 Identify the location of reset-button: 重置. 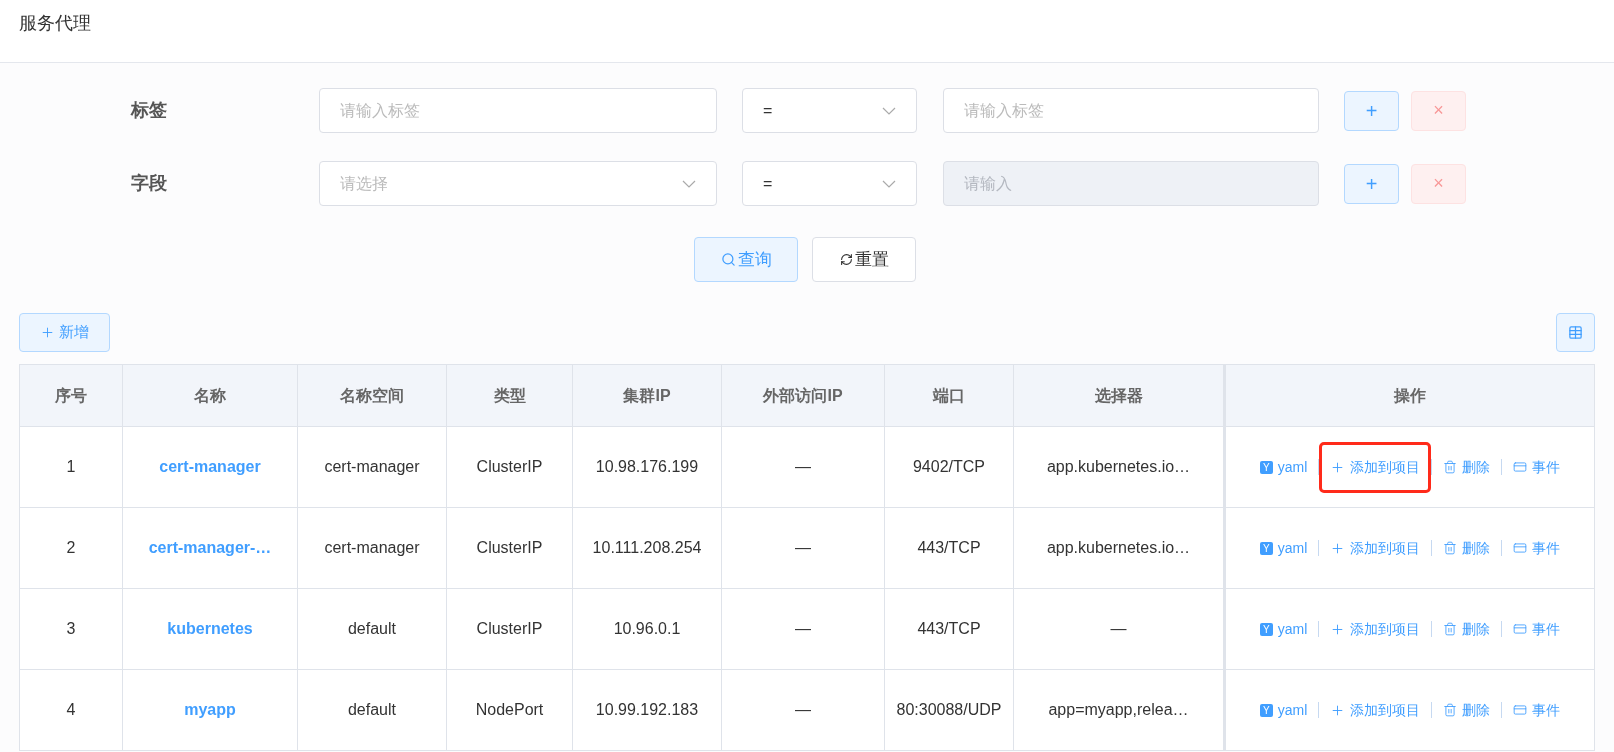
(864, 259).